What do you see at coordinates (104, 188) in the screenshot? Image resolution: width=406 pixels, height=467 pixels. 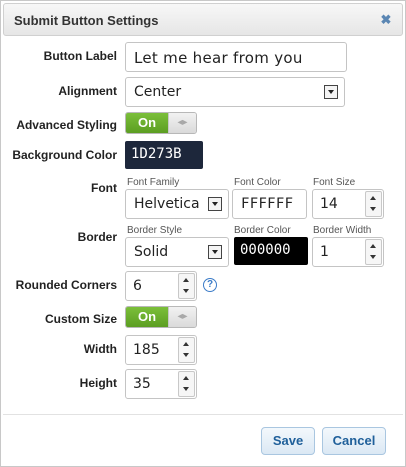 I see `font-label: Font` at bounding box center [104, 188].